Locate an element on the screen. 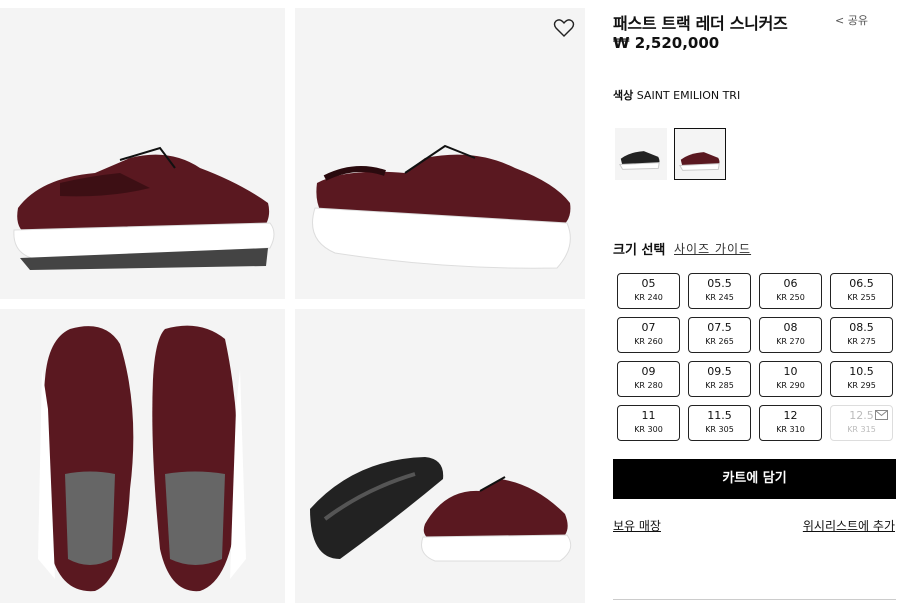  size-us-label: 12 is located at coordinates (790, 415).